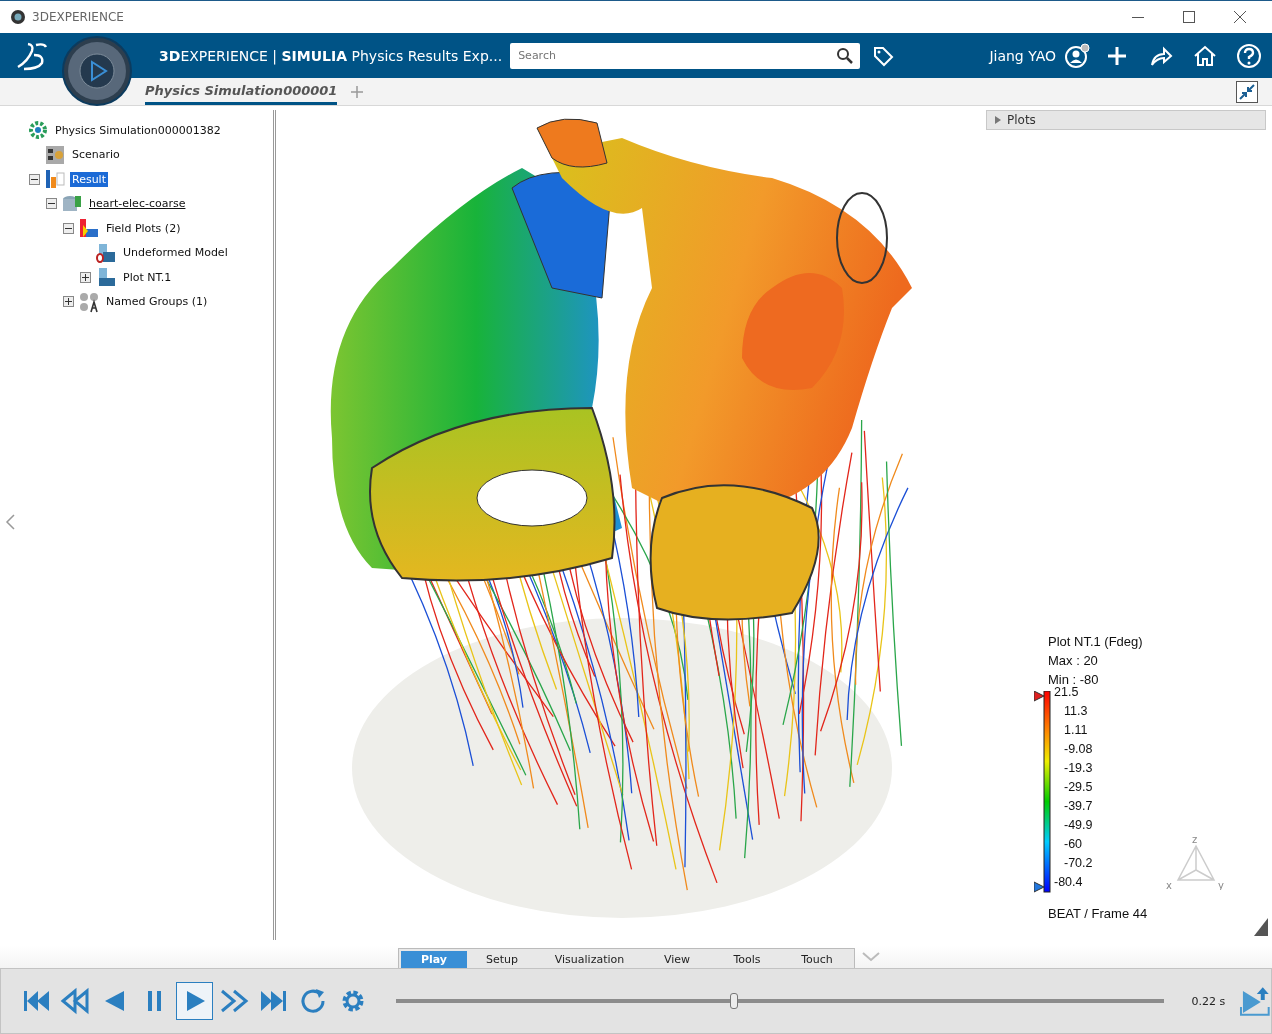  I want to click on tree-item: Result, so click(89, 179).